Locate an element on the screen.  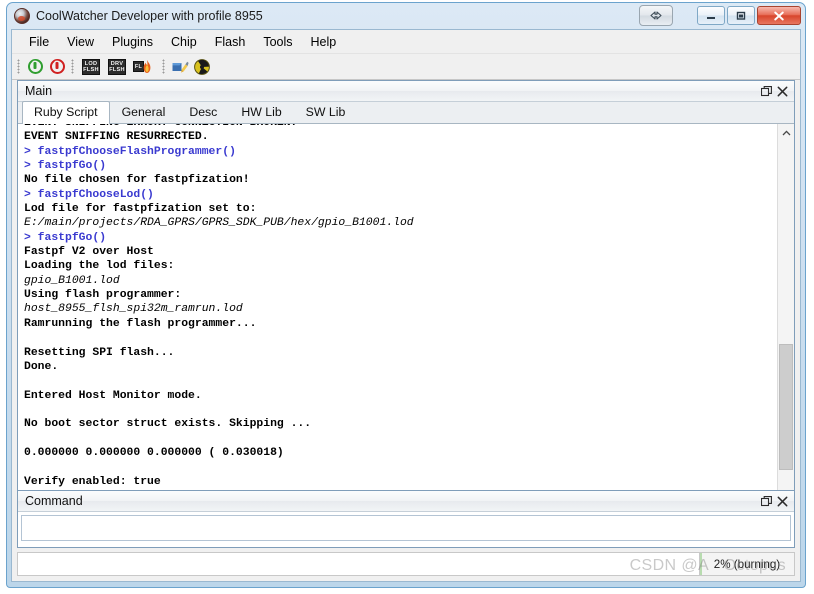
lod-chip-line2: FLSH is located at coordinates (91, 70).